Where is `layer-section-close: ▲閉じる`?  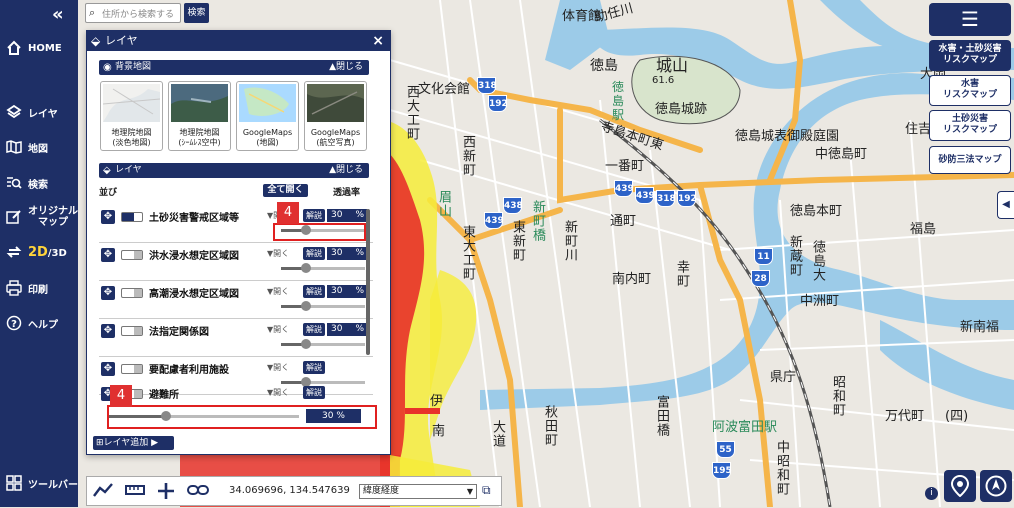
layer-section-close: ▲閉じる is located at coordinates (346, 170).